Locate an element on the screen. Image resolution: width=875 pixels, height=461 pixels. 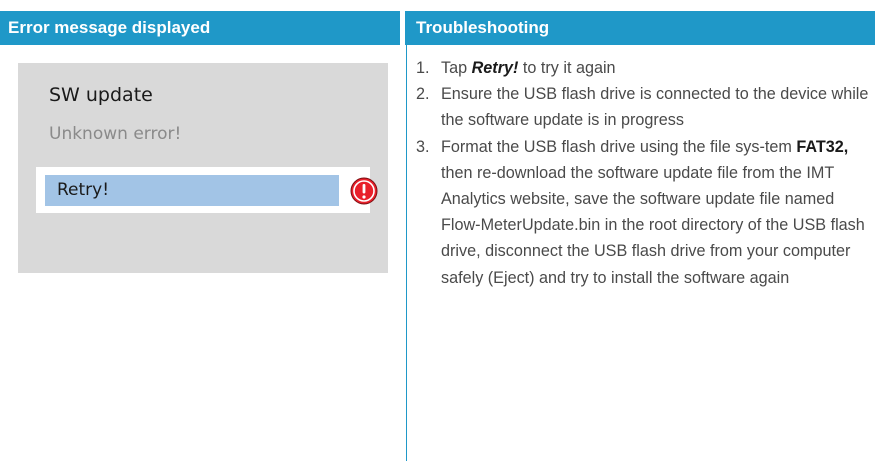
error-icon is located at coordinates (364, 191).